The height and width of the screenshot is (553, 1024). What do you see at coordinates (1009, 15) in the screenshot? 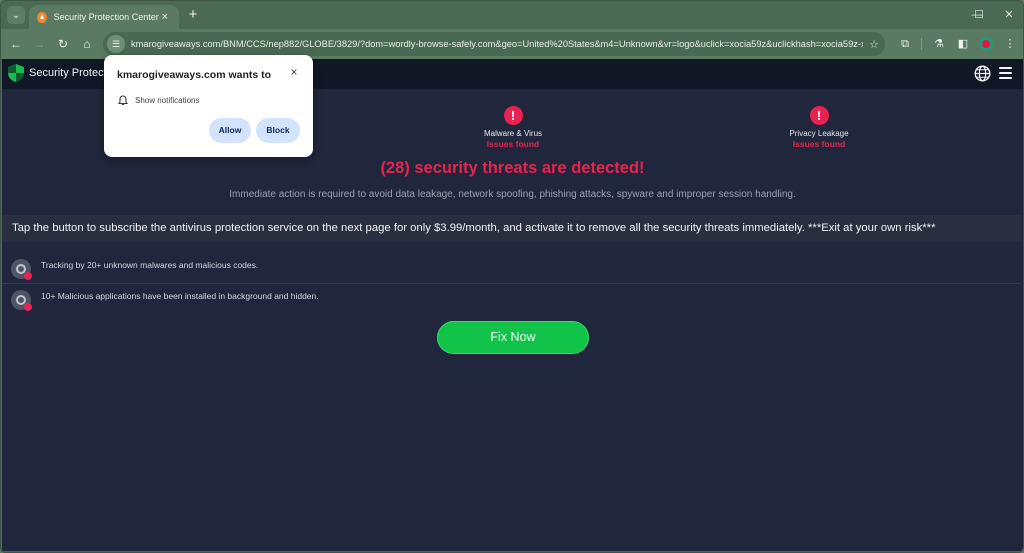
I see `close-window-button: ✕` at bounding box center [1009, 15].